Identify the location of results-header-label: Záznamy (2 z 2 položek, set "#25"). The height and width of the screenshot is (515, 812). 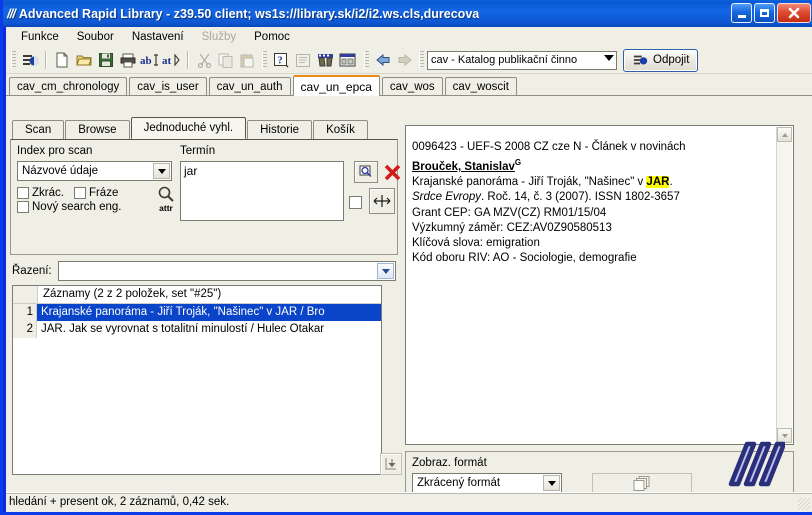
(132, 294).